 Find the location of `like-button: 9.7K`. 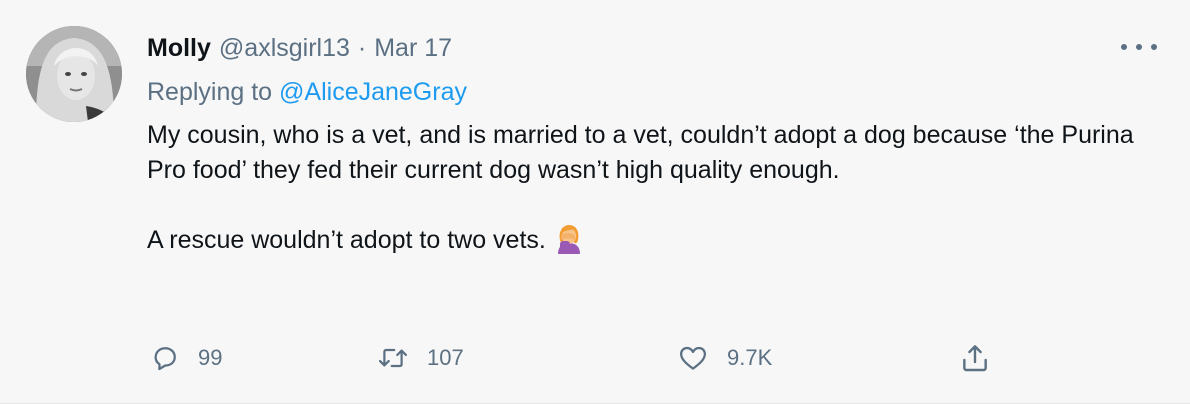

like-button: 9.7K is located at coordinates (724, 358).